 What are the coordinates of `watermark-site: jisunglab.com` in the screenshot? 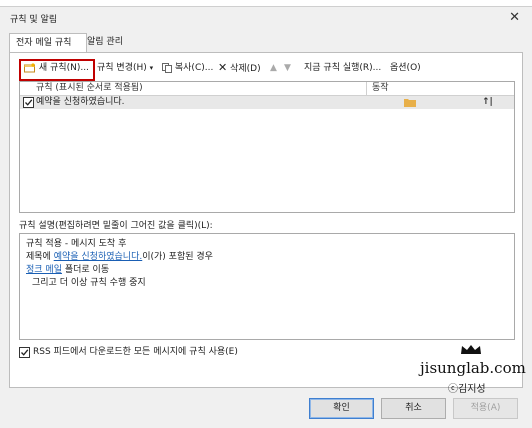 It's located at (473, 368).